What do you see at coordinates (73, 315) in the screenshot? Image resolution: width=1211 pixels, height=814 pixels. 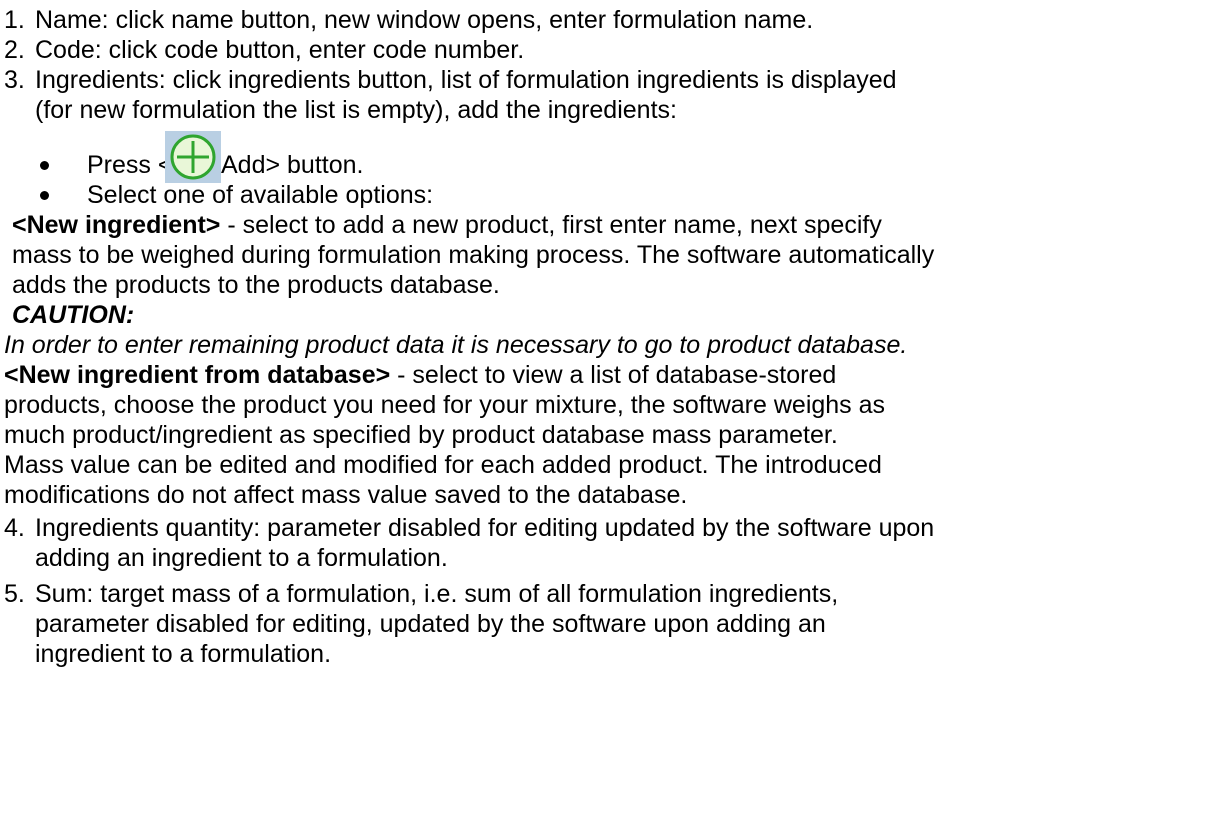 I see `caution-heading: CAUTION:` at bounding box center [73, 315].